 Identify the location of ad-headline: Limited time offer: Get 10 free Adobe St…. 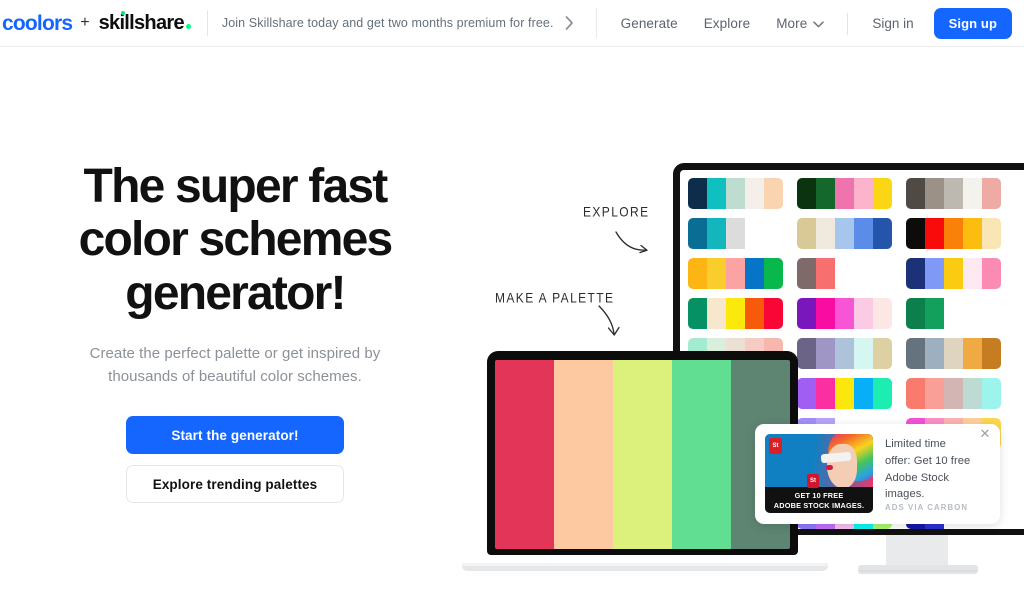
(937, 469).